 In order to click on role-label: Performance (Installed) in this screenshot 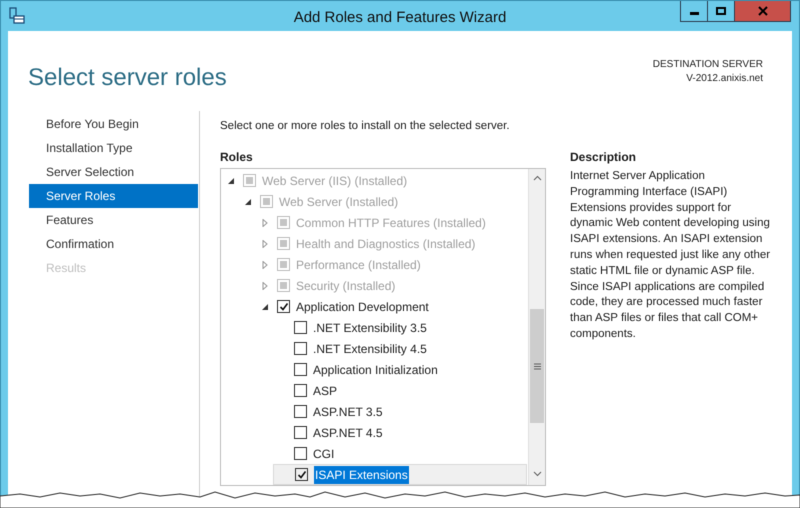, I will do `click(358, 265)`.